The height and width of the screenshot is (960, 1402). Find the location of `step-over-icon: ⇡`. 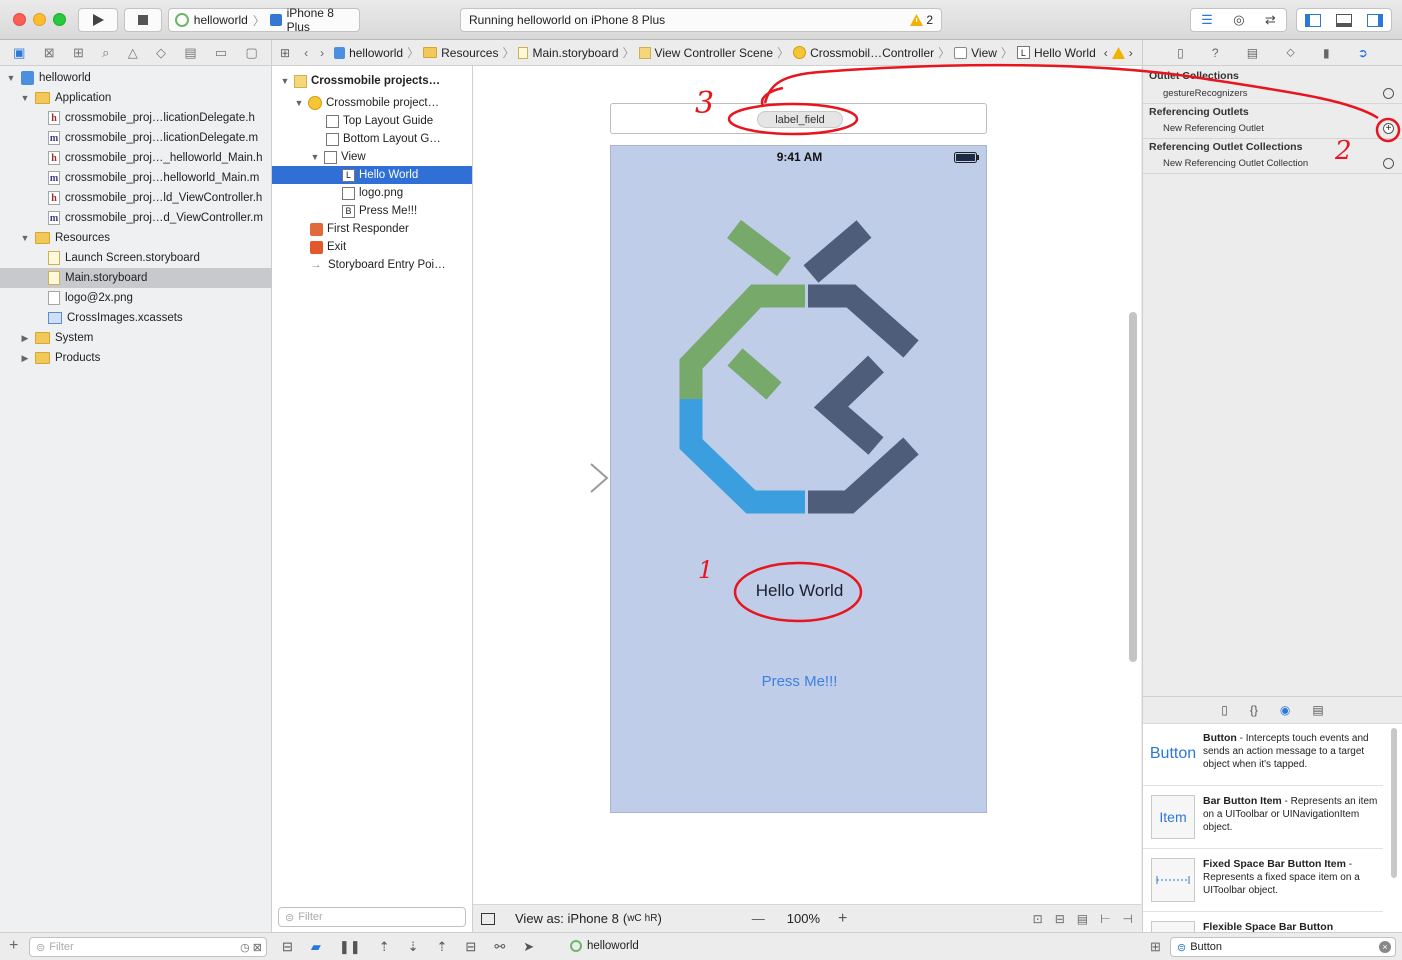

step-over-icon: ⇡ is located at coordinates (384, 947).